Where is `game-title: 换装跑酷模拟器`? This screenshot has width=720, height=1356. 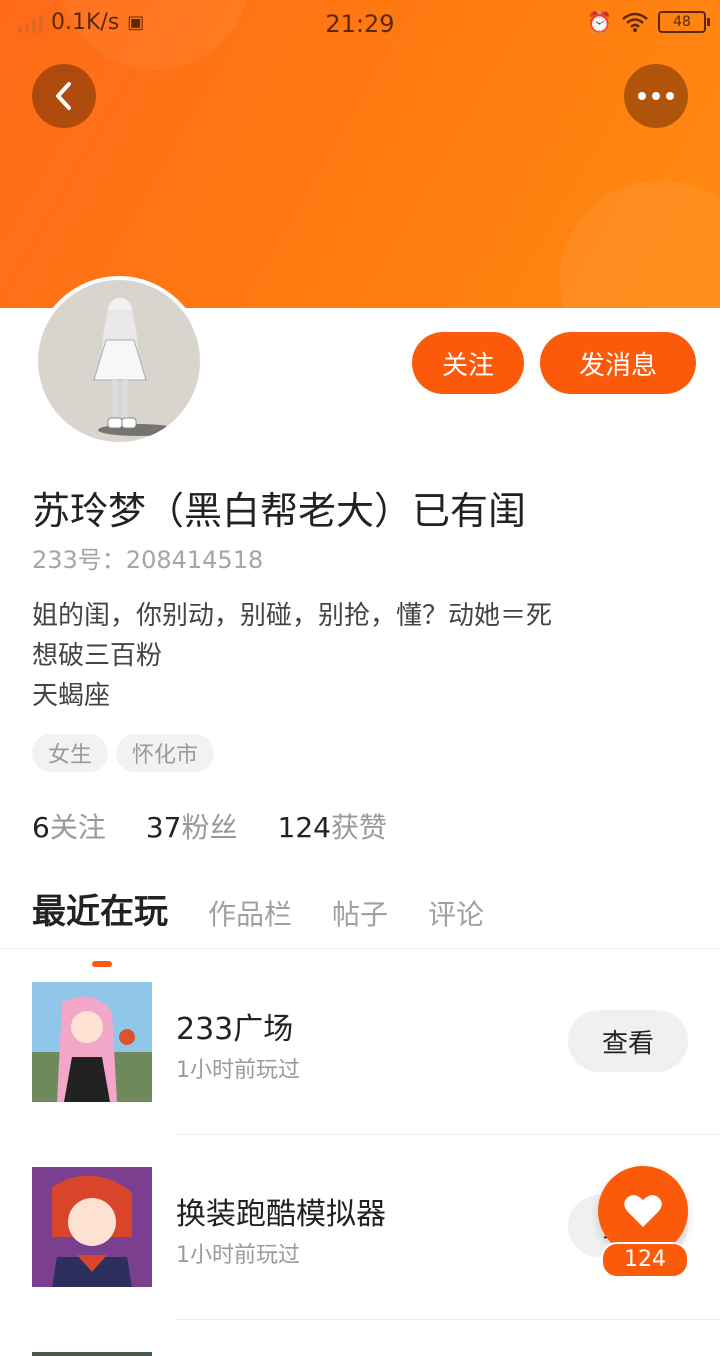 game-title: 换装跑酷模拟器 is located at coordinates (281, 1214).